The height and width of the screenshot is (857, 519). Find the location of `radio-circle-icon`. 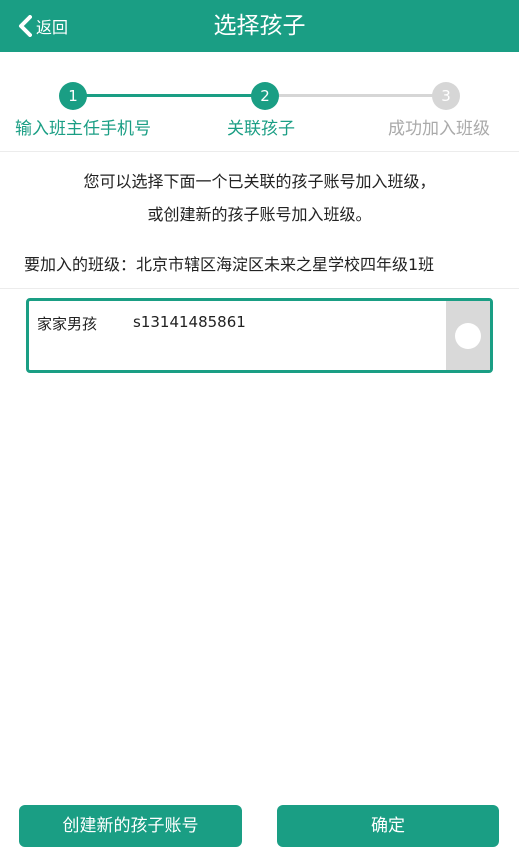

radio-circle-icon is located at coordinates (468, 335).